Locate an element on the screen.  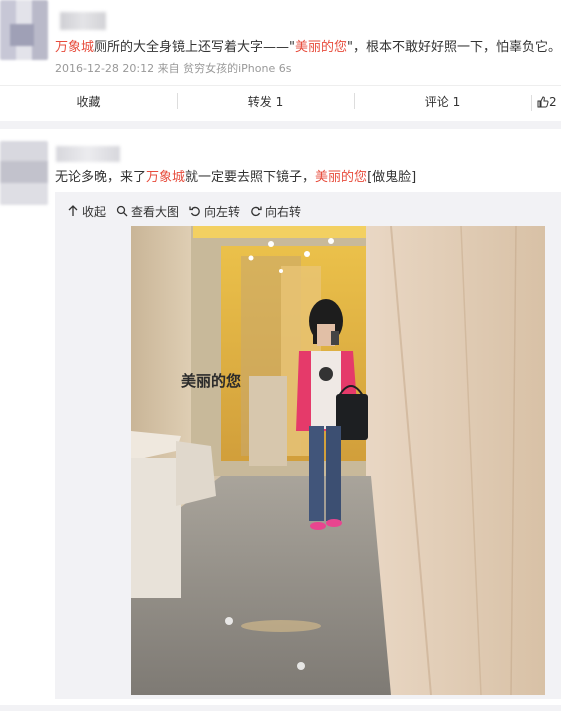
post-text-part: "，根本不敢好好照一下，怕辜负它。 is located at coordinates (454, 47).